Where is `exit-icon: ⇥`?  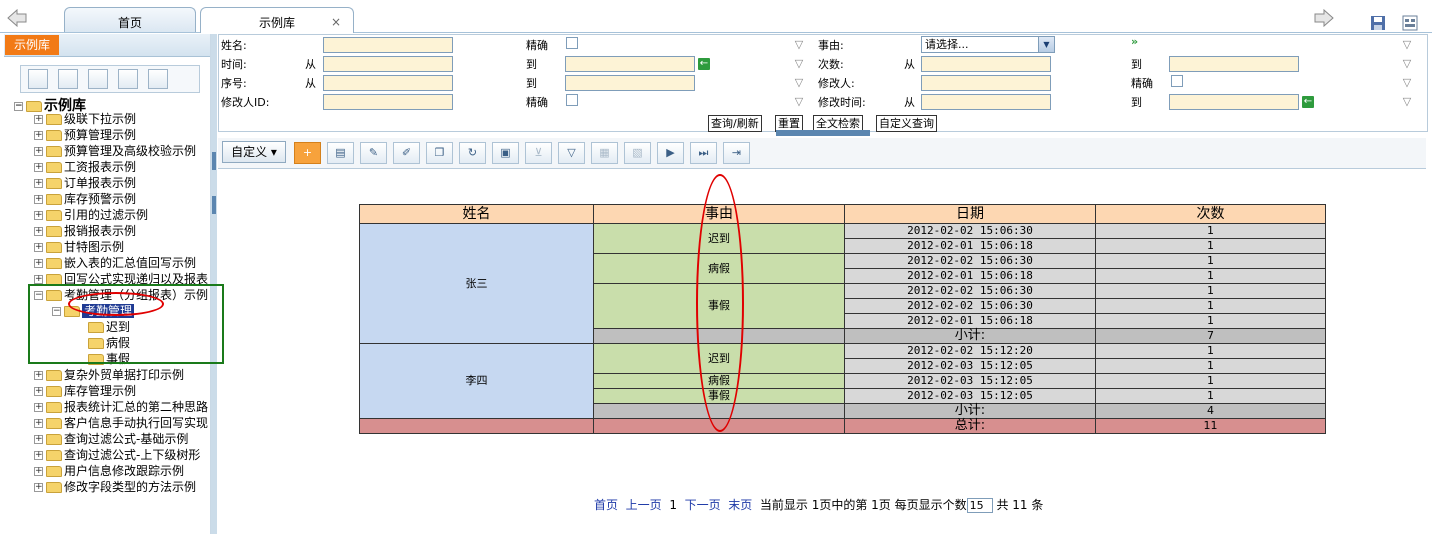 exit-icon: ⇥ is located at coordinates (736, 153).